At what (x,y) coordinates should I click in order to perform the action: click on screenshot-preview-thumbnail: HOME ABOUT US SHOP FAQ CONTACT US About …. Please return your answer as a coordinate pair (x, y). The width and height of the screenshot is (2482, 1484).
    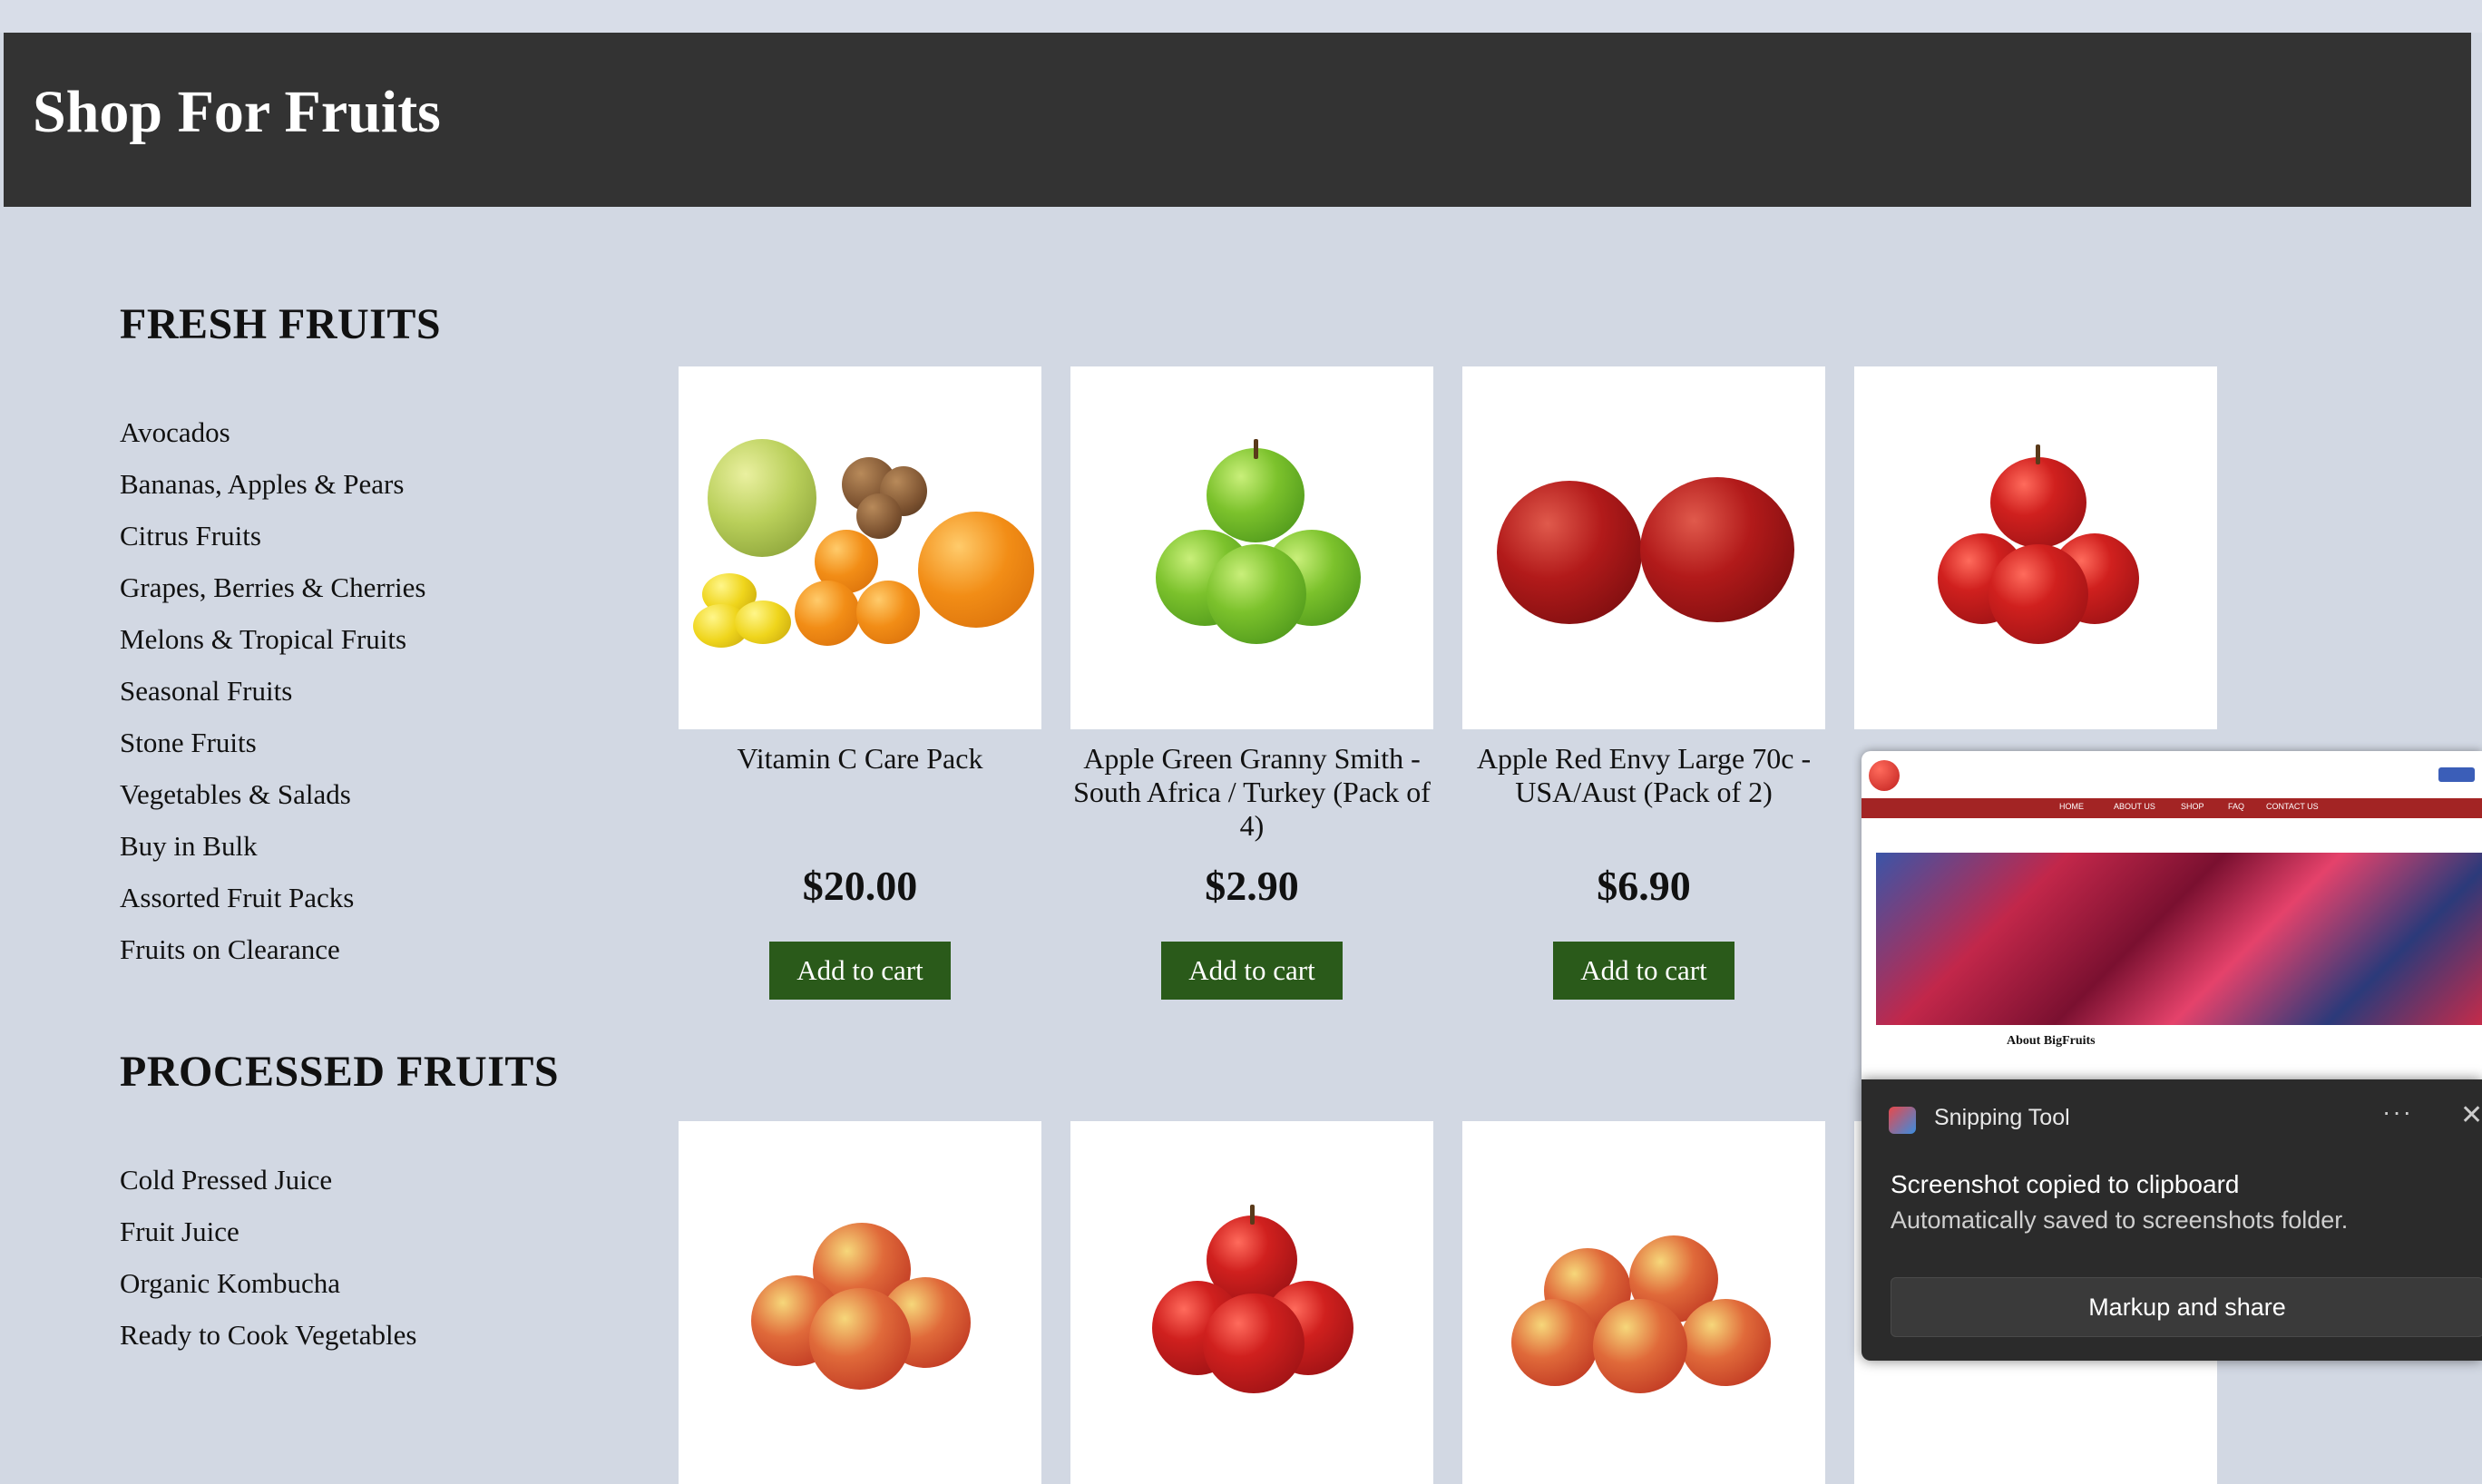
    Looking at the image, I should click on (2172, 915).